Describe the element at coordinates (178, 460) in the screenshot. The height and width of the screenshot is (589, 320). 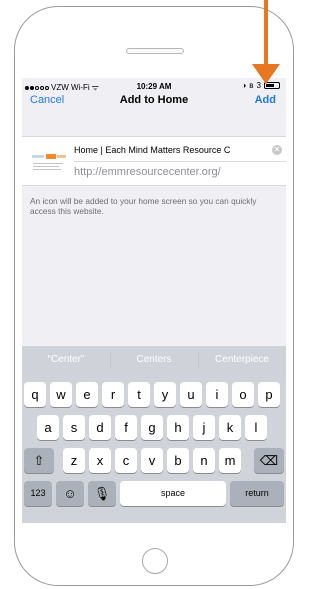
I see `key-b: b` at that location.